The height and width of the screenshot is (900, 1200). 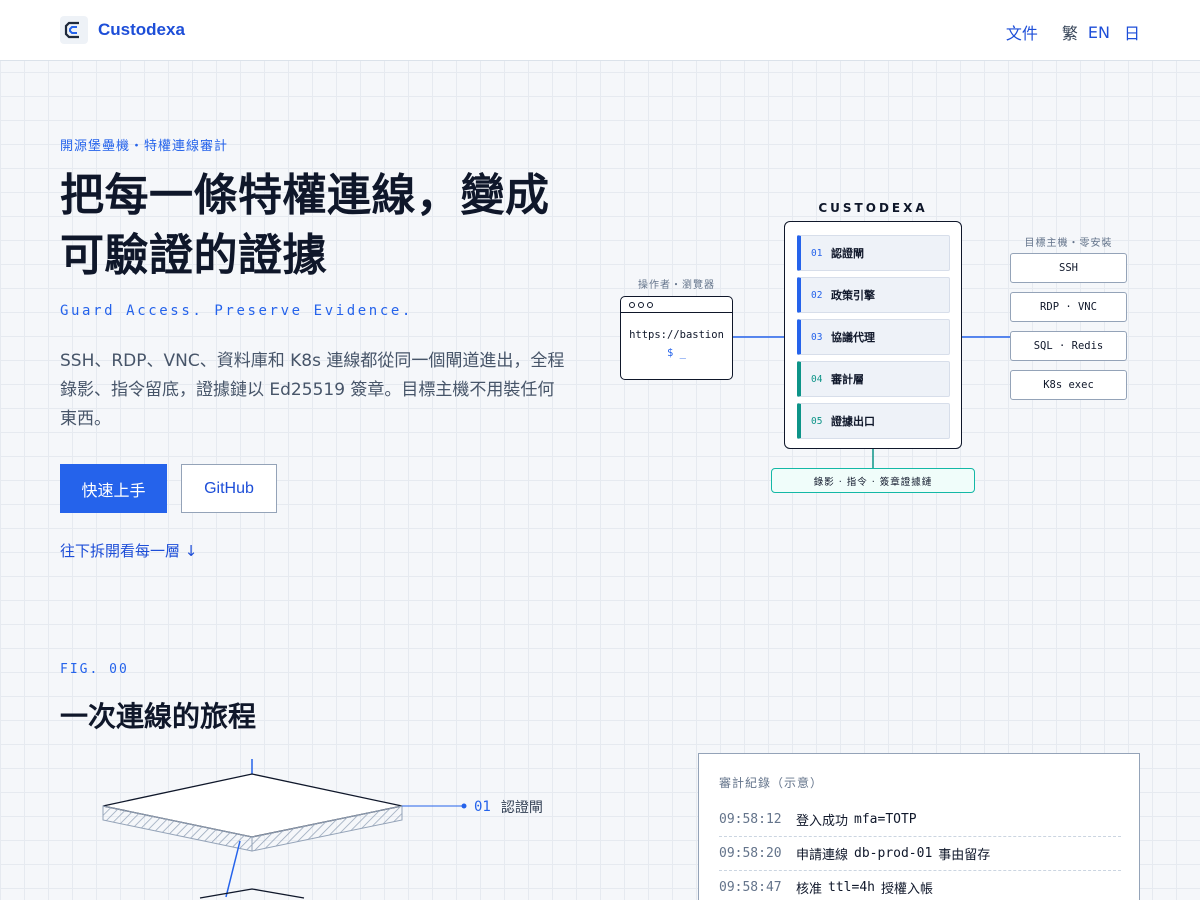 What do you see at coordinates (284, 829) in the screenshot?
I see `isometric-layer-illustration` at bounding box center [284, 829].